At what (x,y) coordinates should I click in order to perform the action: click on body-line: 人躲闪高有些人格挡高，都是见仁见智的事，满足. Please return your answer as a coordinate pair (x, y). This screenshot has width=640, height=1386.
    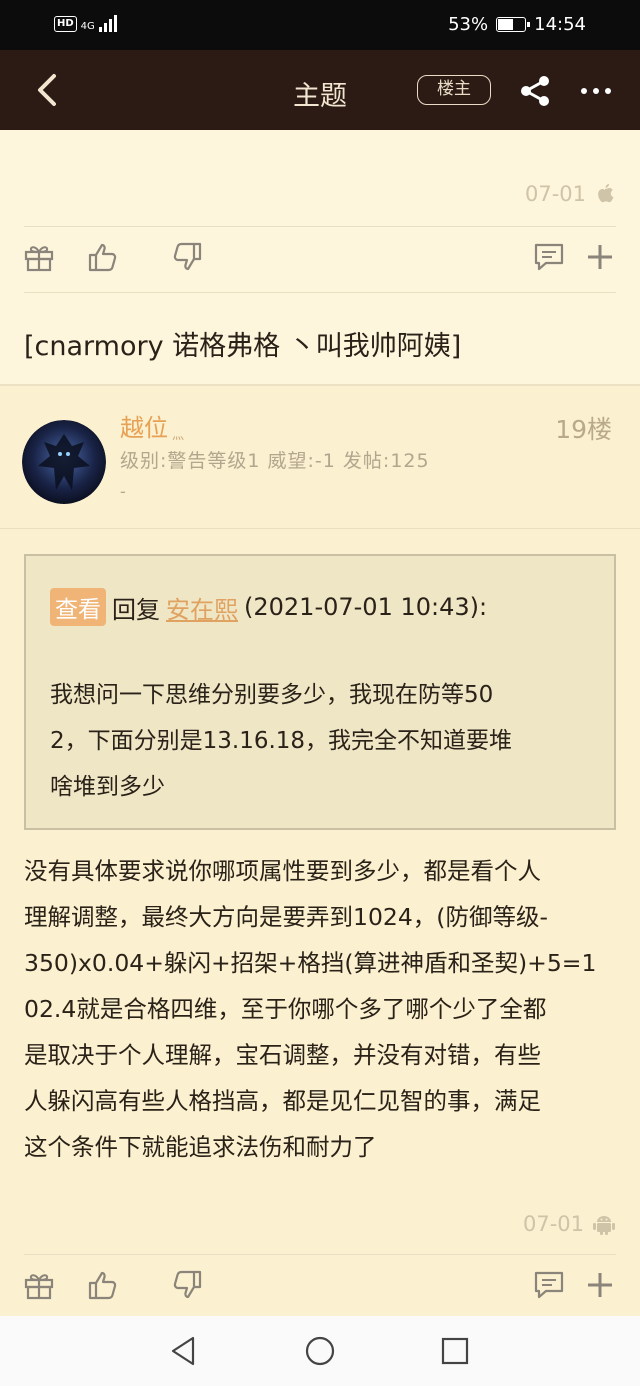
    Looking at the image, I should click on (282, 1101).